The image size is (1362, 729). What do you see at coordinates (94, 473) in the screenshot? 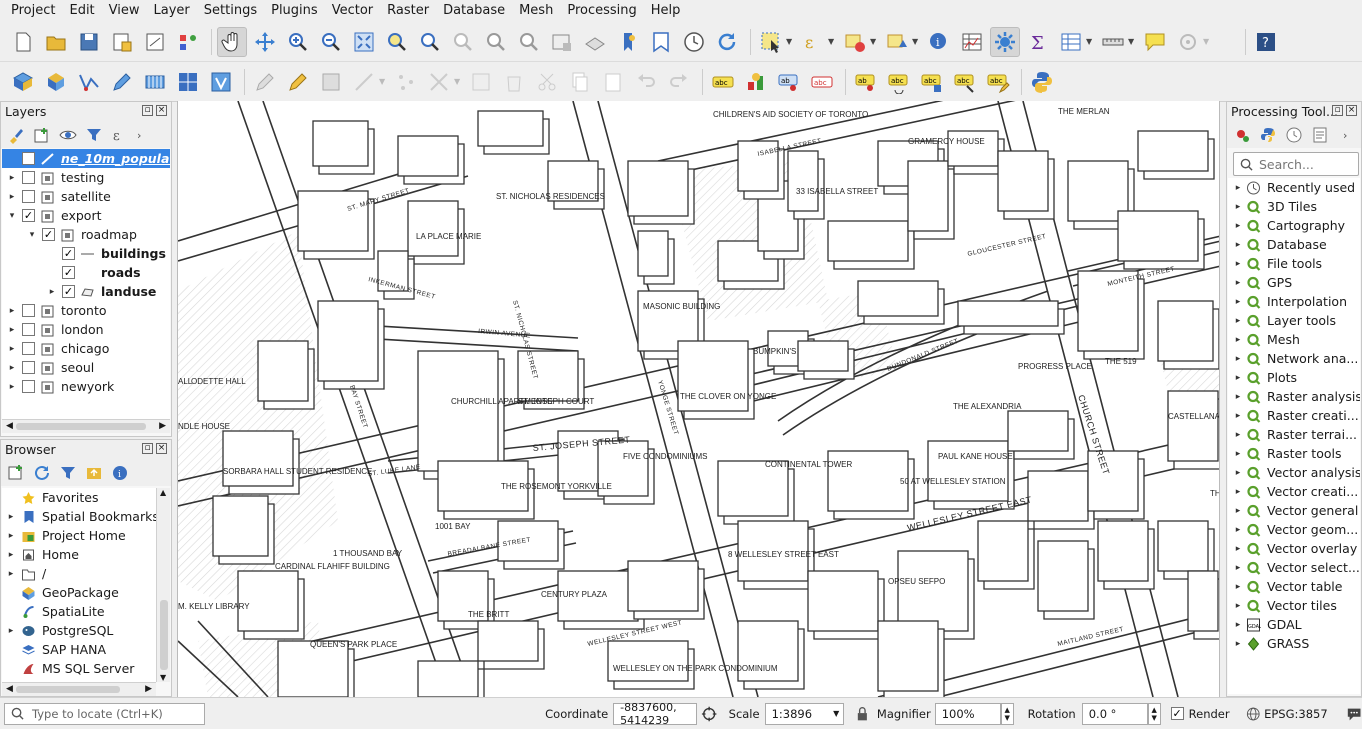
I see `collapse-all-icon` at bounding box center [94, 473].